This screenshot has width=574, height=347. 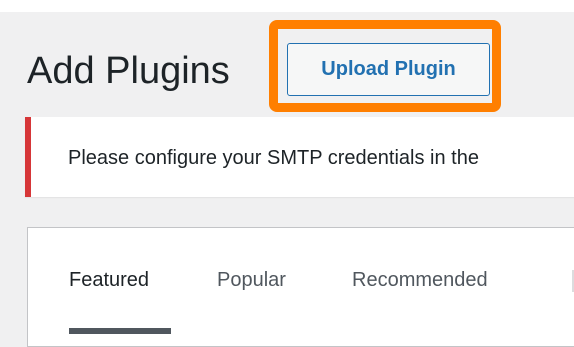 I want to click on current-tab-indicator, so click(x=120, y=331).